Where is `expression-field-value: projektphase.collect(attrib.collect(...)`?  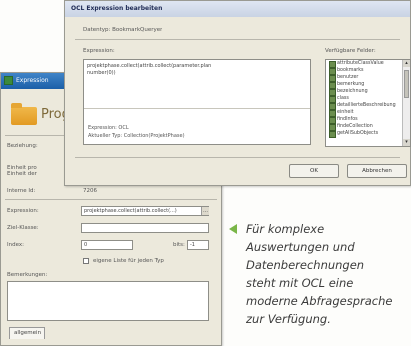
expression-field-value: projektphase.collect(attrib.collect(...) is located at coordinates (130, 211).